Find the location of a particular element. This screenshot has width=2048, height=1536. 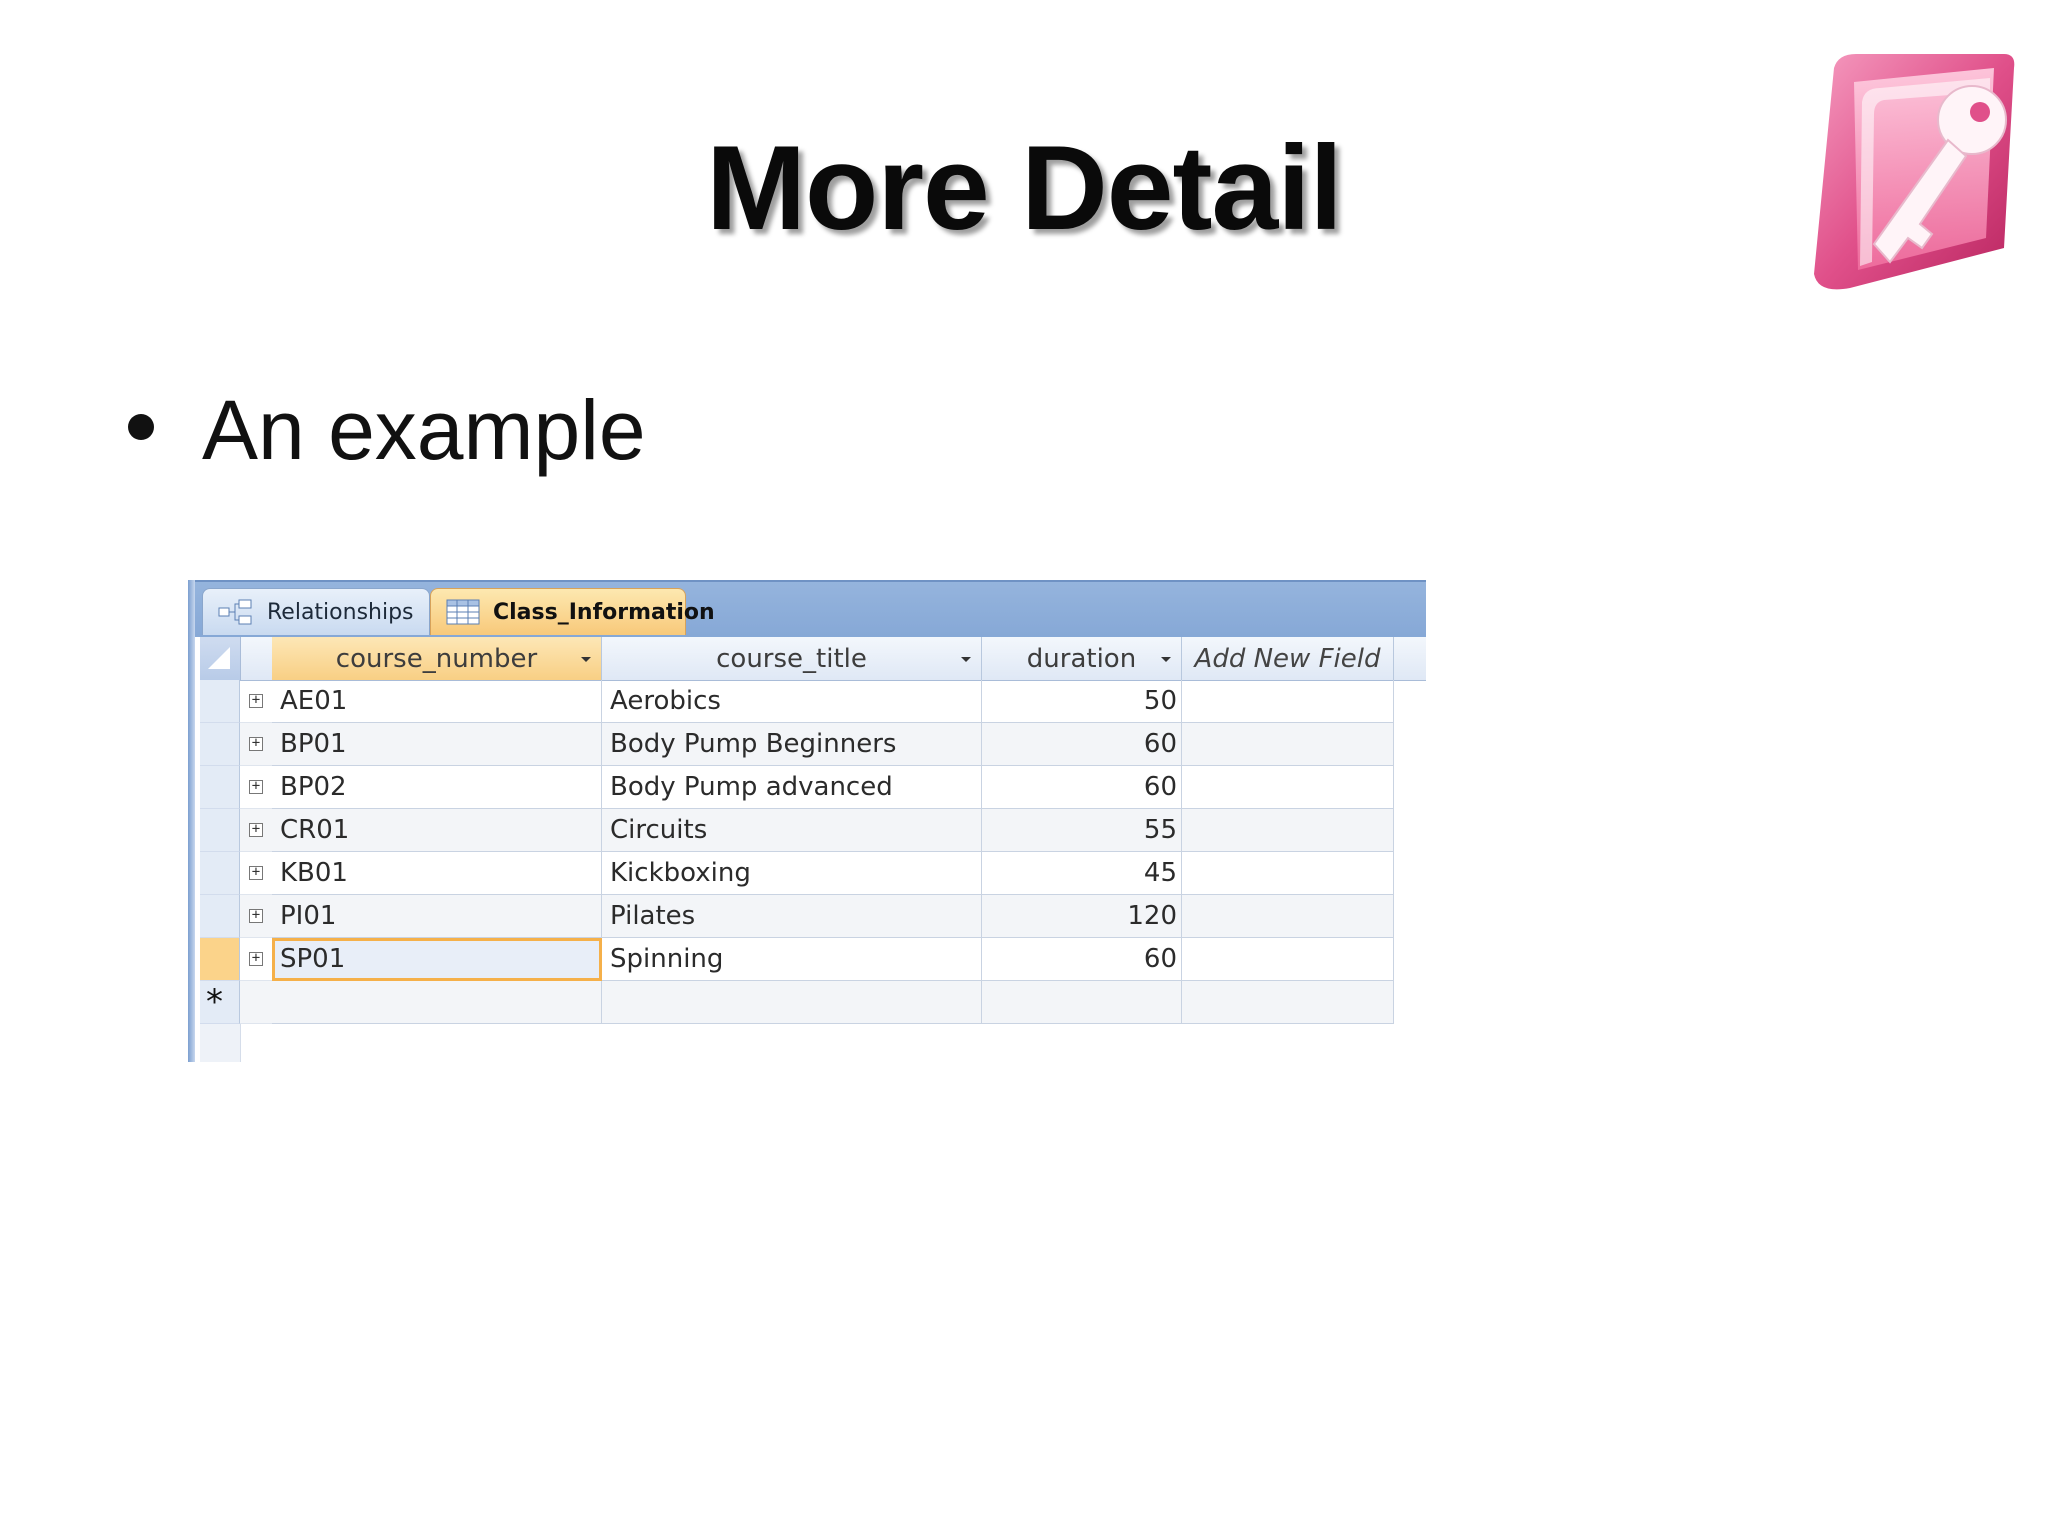

table-row: + KB01 Kickboxing 45 is located at coordinates (813, 873).